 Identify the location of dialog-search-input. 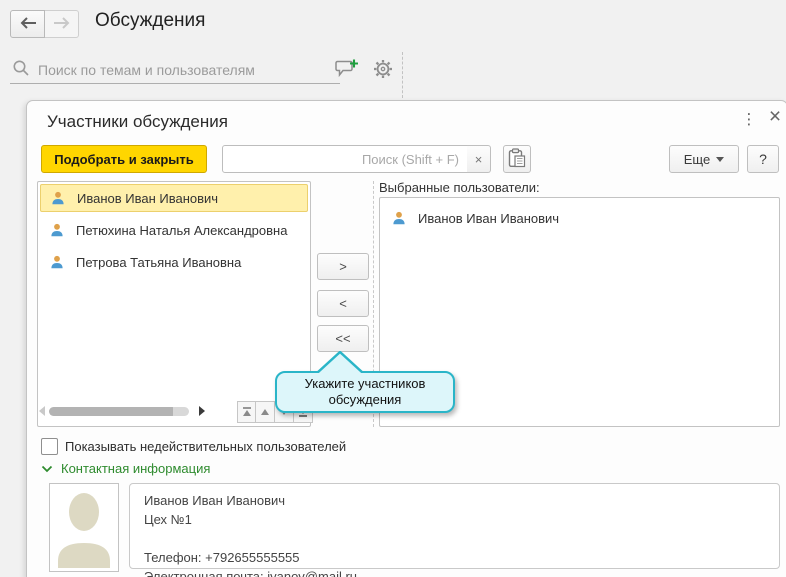
(345, 159).